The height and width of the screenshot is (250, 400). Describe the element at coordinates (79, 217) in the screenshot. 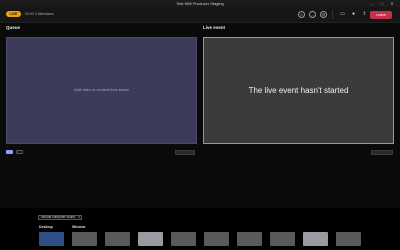

I see `chevron-down-icon: ▾` at that location.